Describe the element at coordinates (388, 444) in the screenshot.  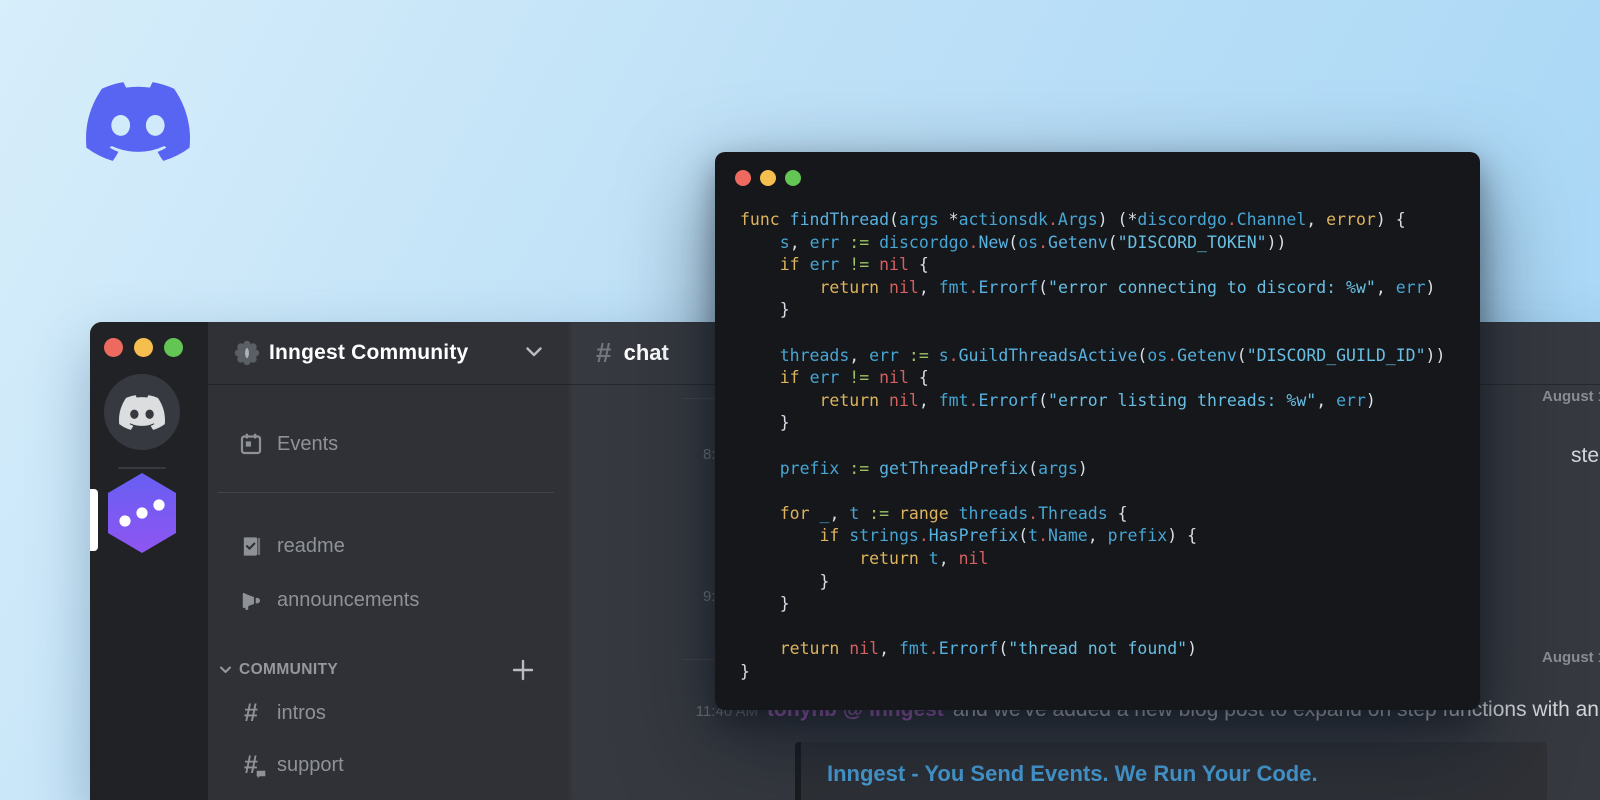
I see `sidebar-item-events: Events` at that location.